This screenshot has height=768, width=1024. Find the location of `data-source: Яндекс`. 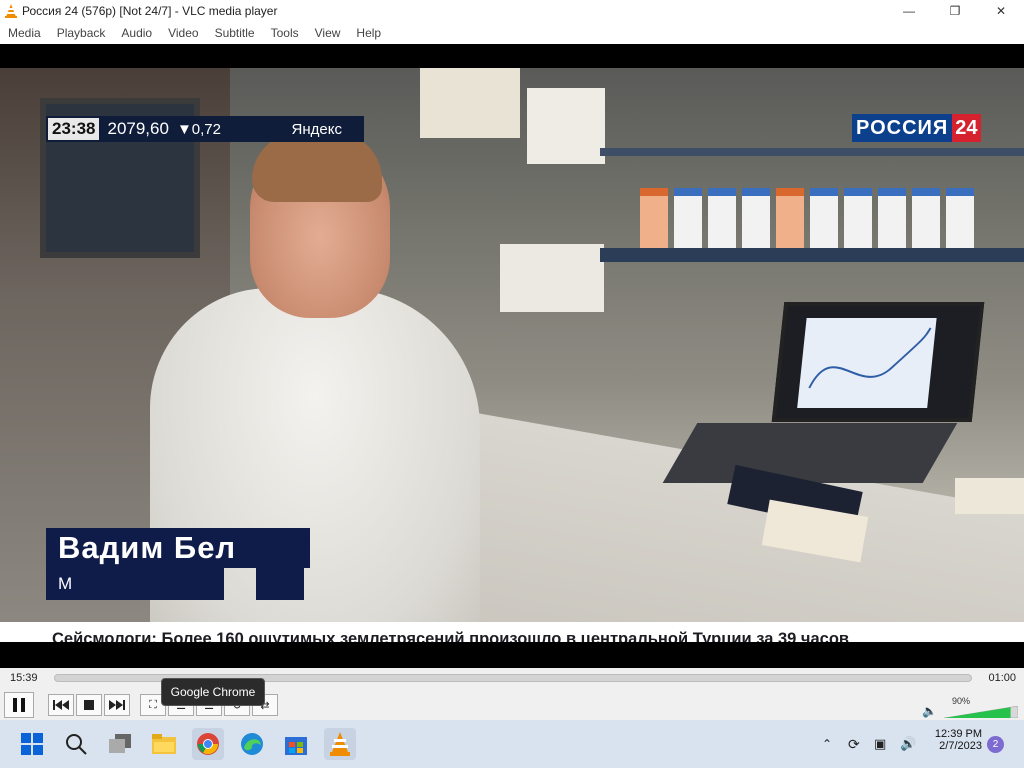

data-source: Яндекс is located at coordinates (316, 129).